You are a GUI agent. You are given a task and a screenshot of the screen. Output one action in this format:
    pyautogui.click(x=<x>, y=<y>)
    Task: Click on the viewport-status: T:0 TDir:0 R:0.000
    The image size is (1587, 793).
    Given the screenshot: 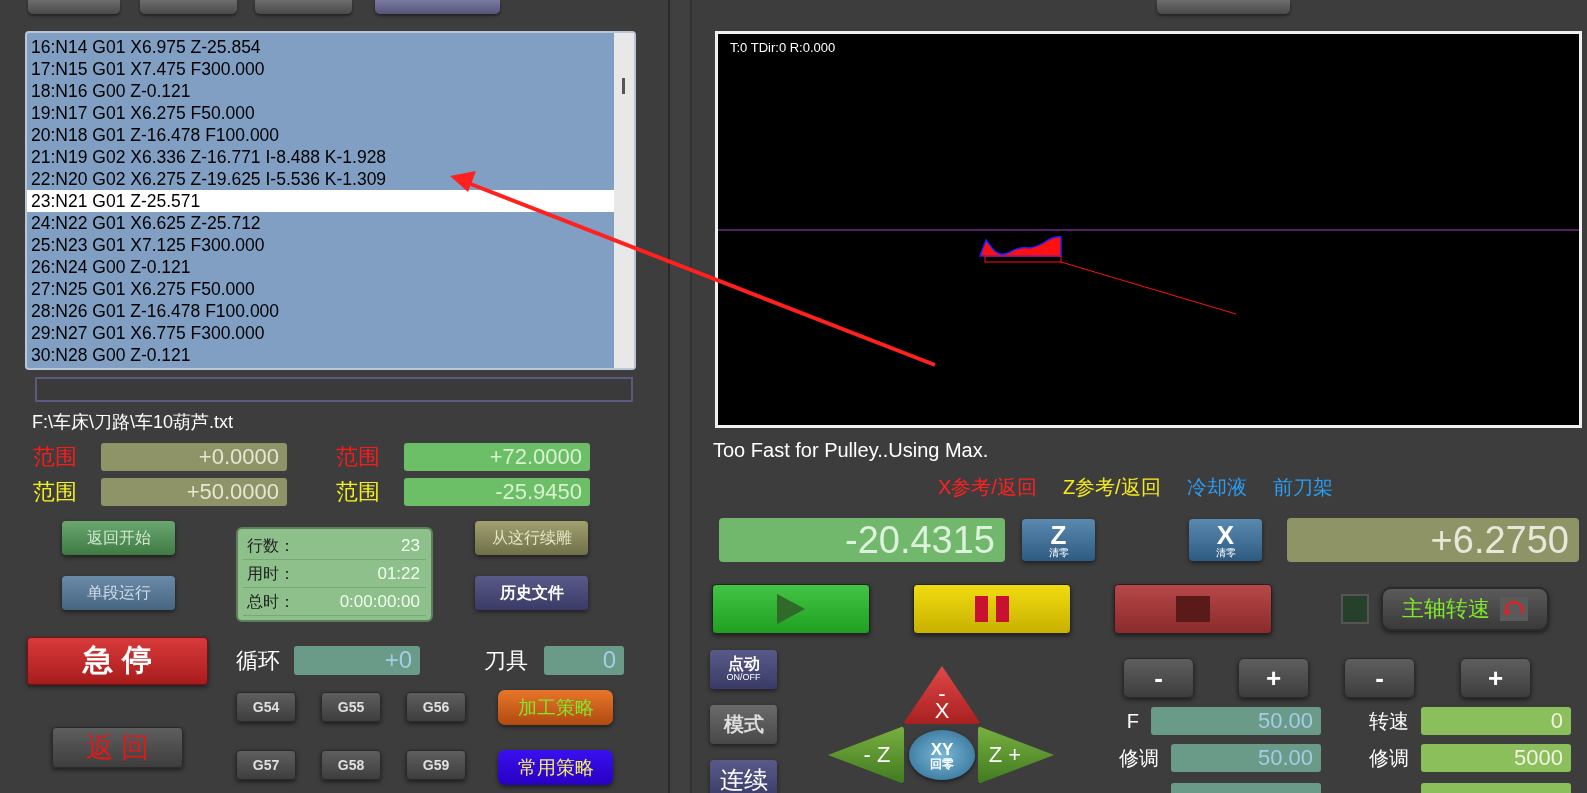 What is the action you would take?
    pyautogui.click(x=783, y=47)
    